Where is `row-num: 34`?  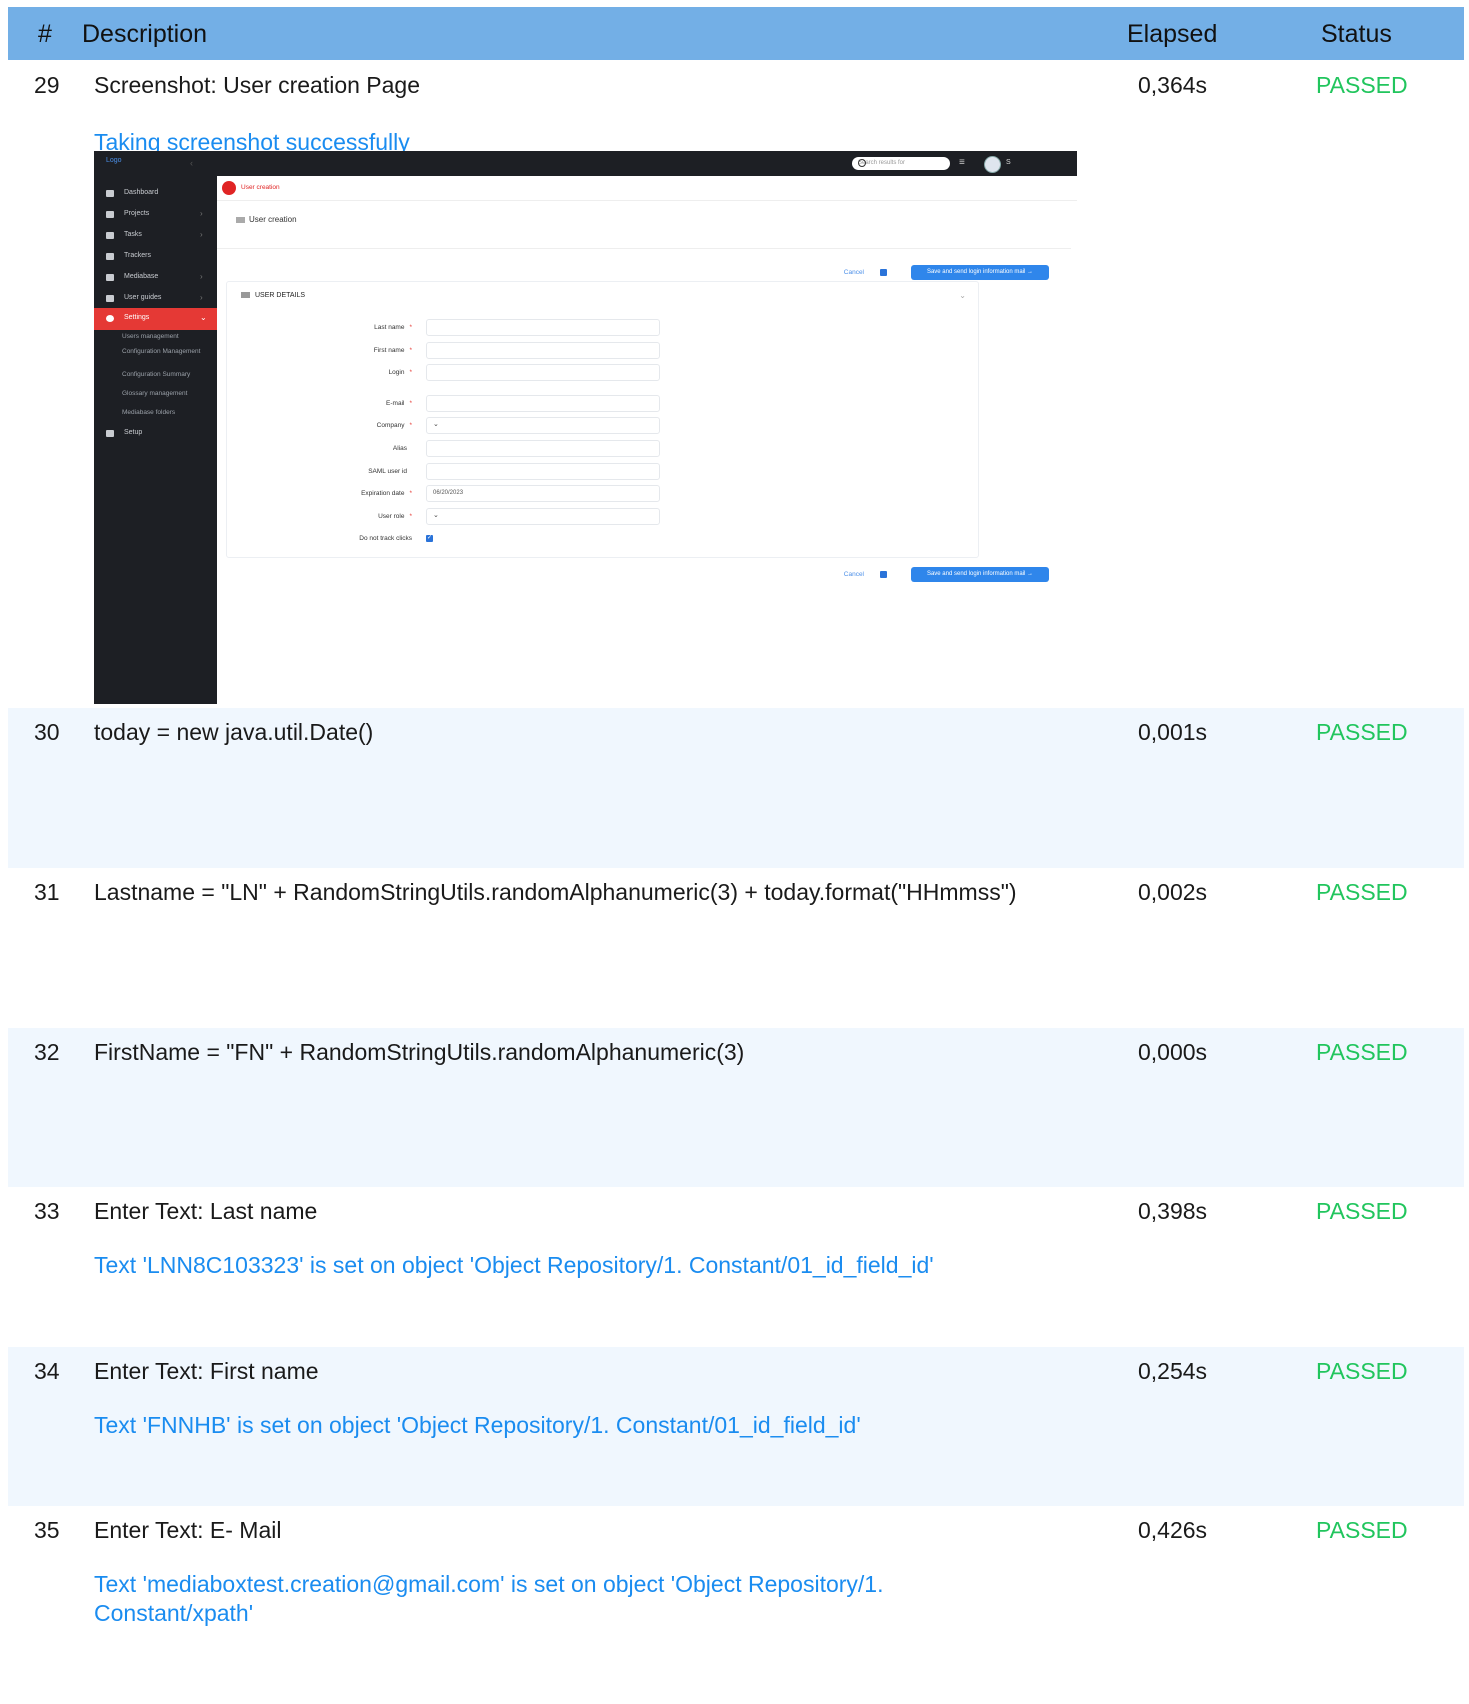 row-num: 34 is located at coordinates (47, 1371).